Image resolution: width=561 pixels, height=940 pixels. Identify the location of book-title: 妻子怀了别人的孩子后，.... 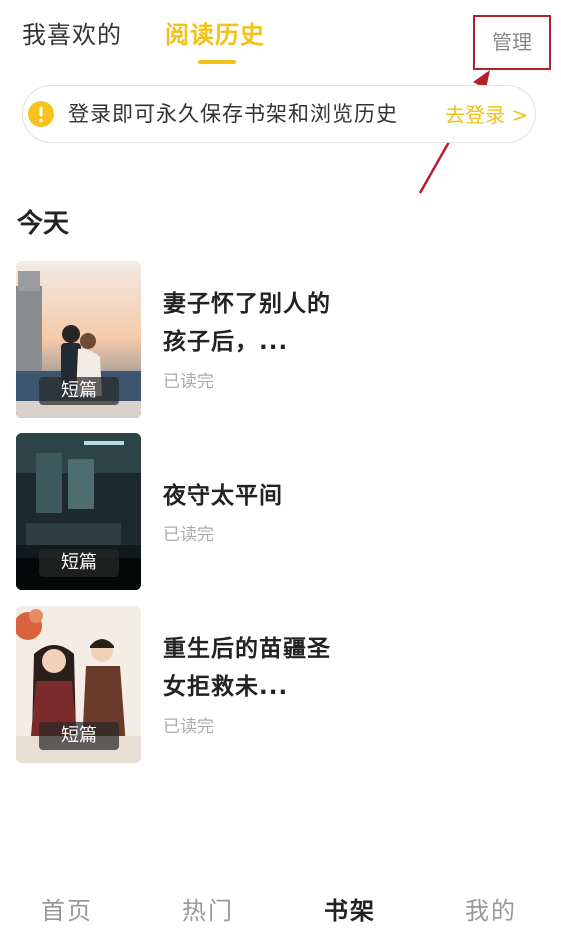
(258, 323).